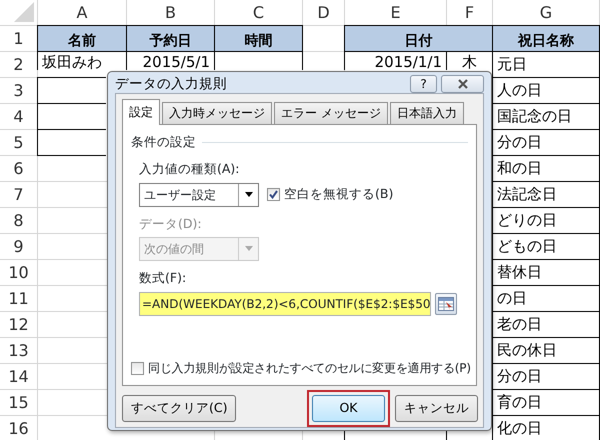 The width and height of the screenshot is (600, 440). I want to click on row-header: 11, so click(19, 299).